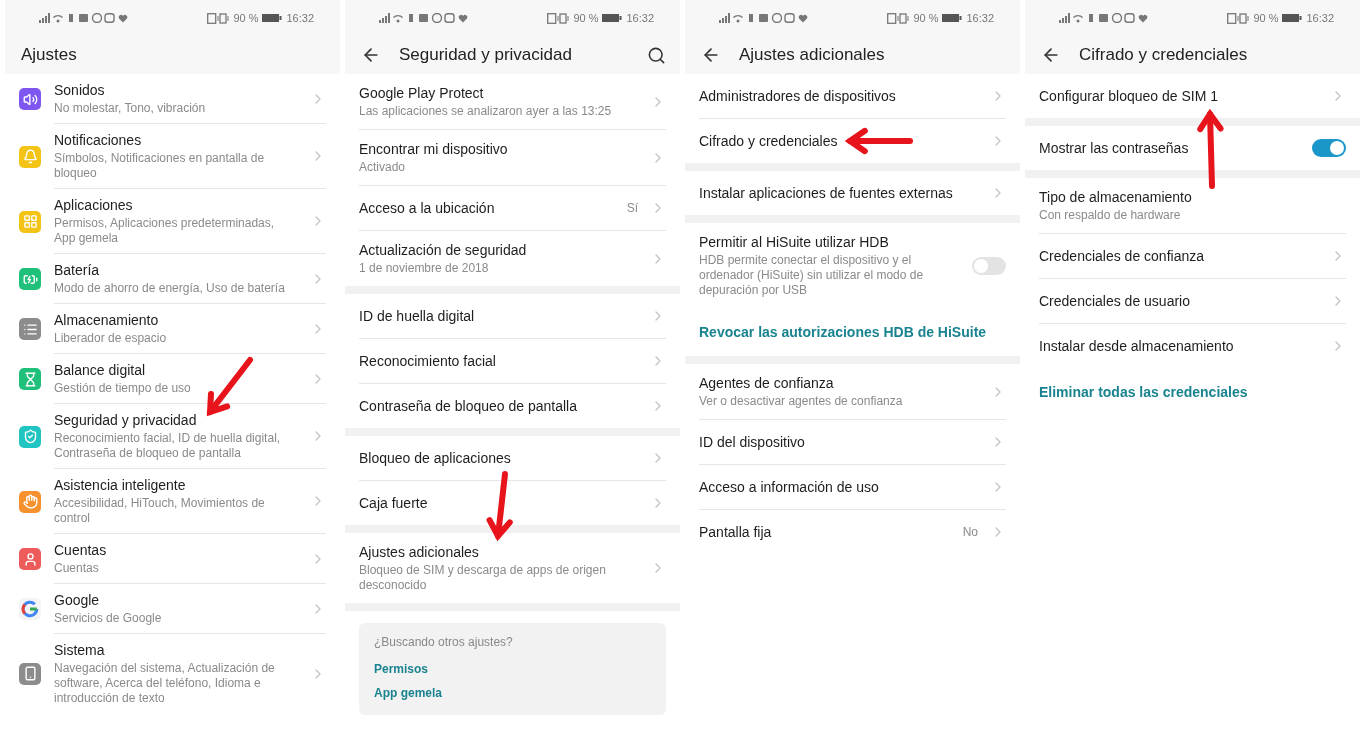 Image resolution: width=1366 pixels, height=737 pixels. I want to click on item-title: Pantalla fija, so click(735, 532).